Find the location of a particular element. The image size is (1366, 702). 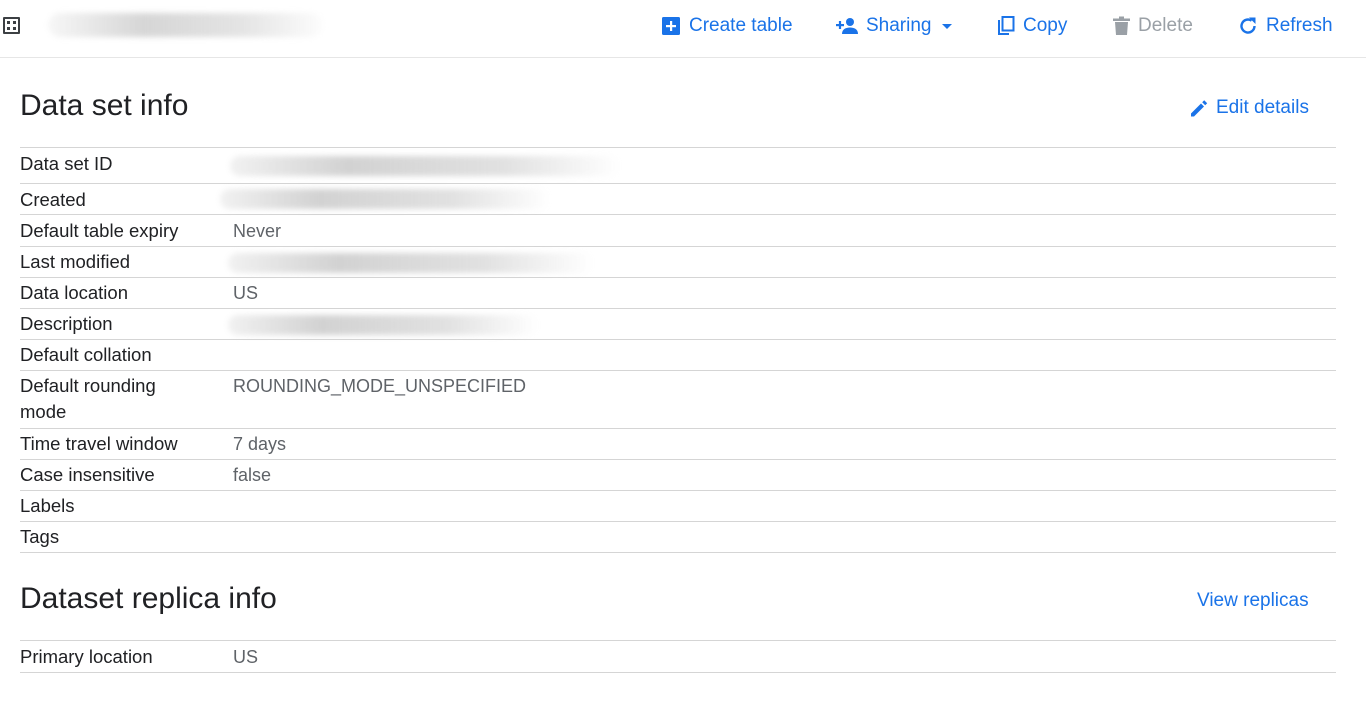

info-label: Last modified is located at coordinates (75, 261).